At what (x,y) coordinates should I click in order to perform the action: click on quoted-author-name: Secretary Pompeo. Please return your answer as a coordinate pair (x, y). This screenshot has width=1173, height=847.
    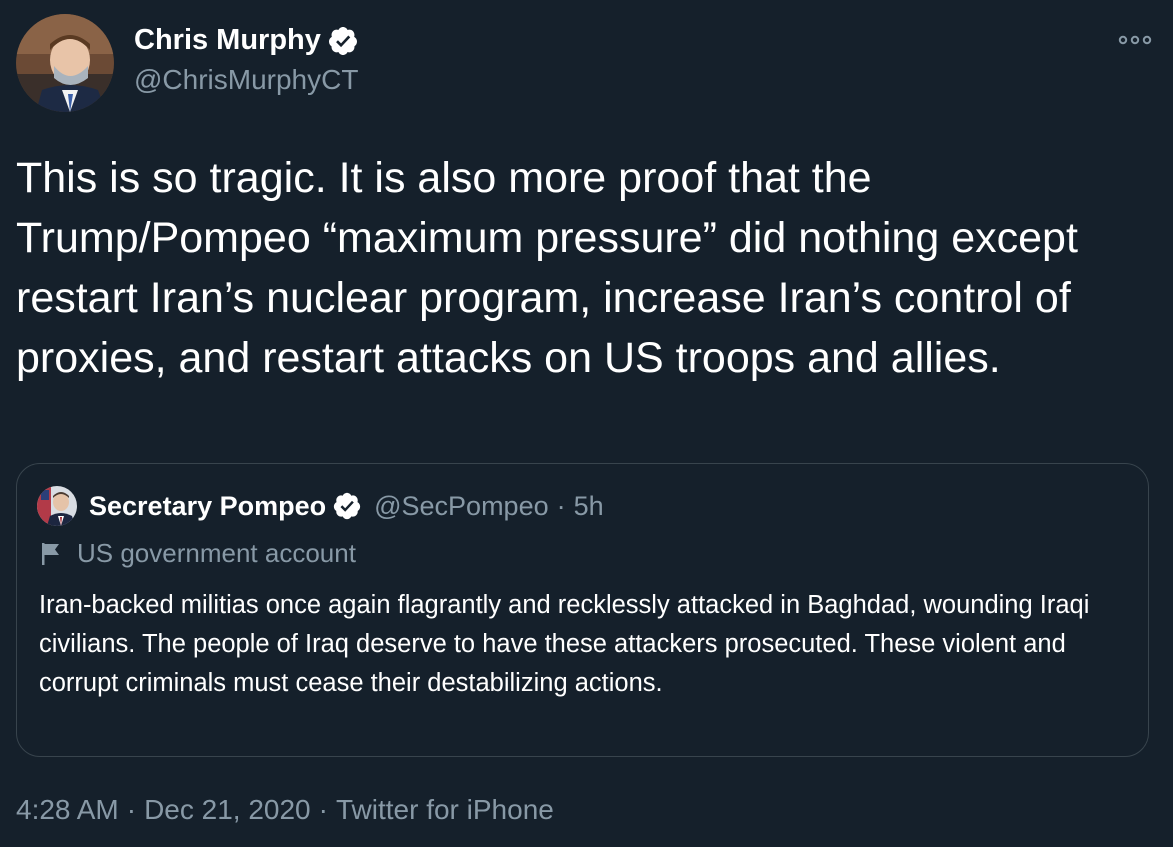
    Looking at the image, I should click on (207, 506).